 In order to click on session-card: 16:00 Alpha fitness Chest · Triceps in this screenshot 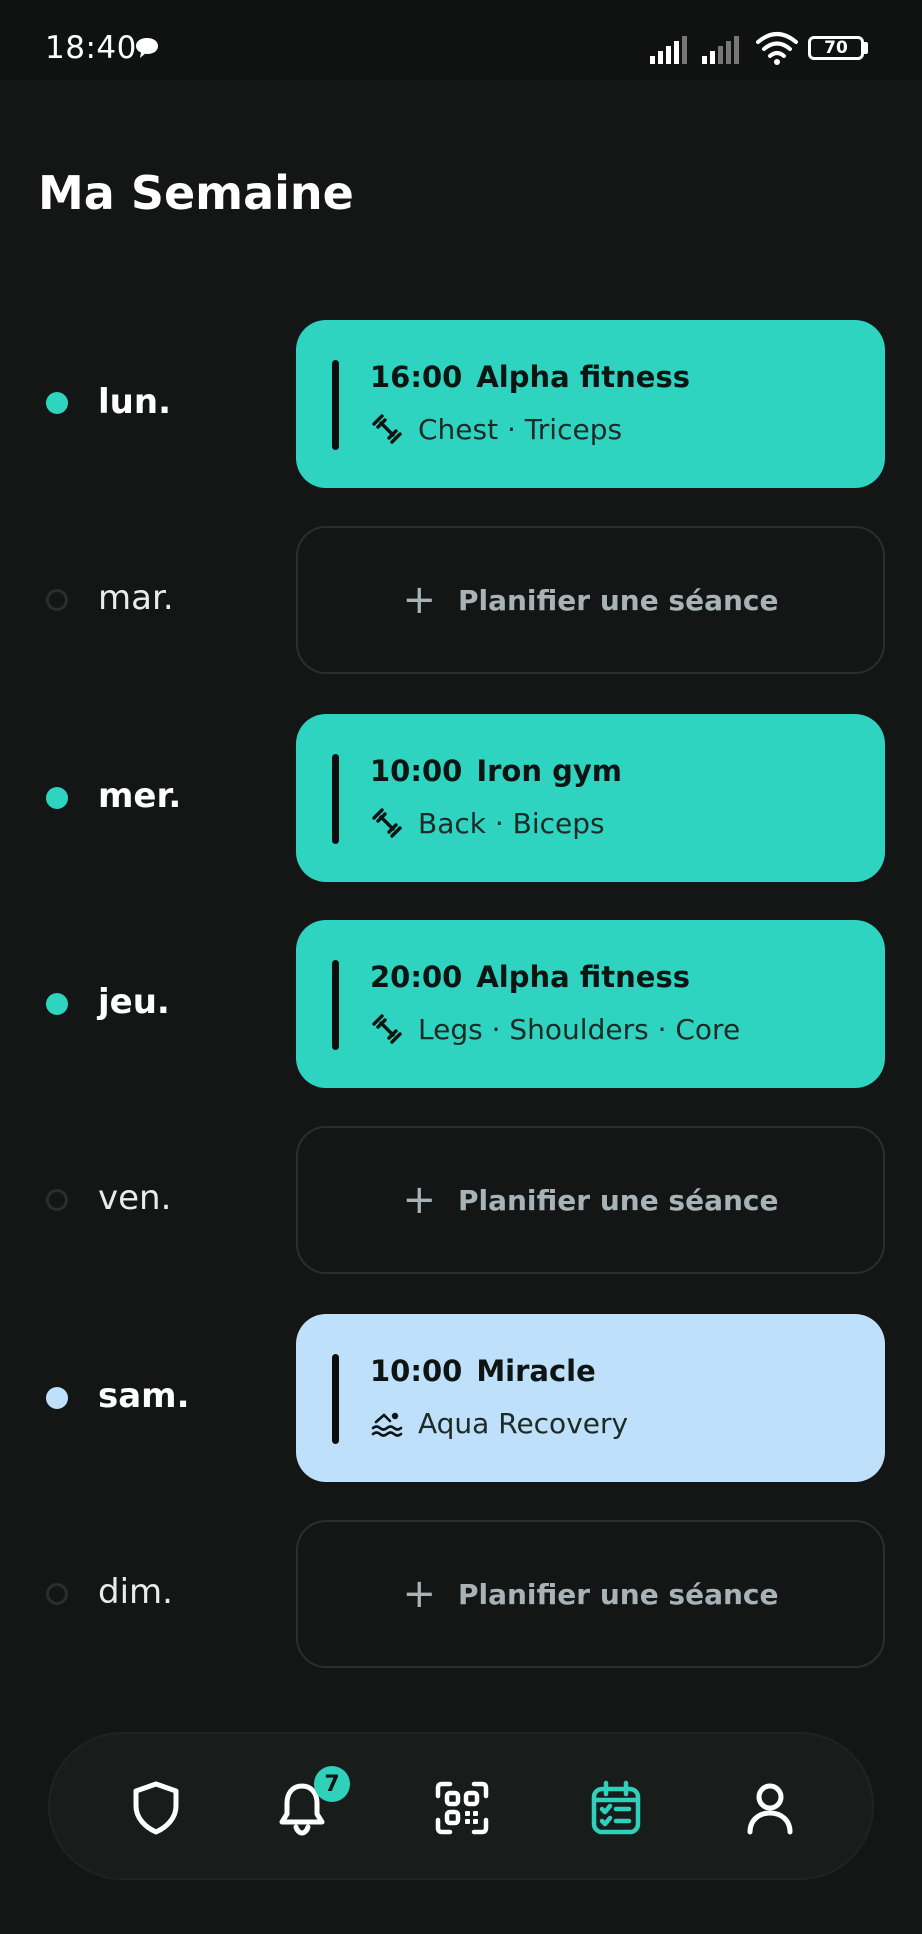, I will do `click(590, 404)`.